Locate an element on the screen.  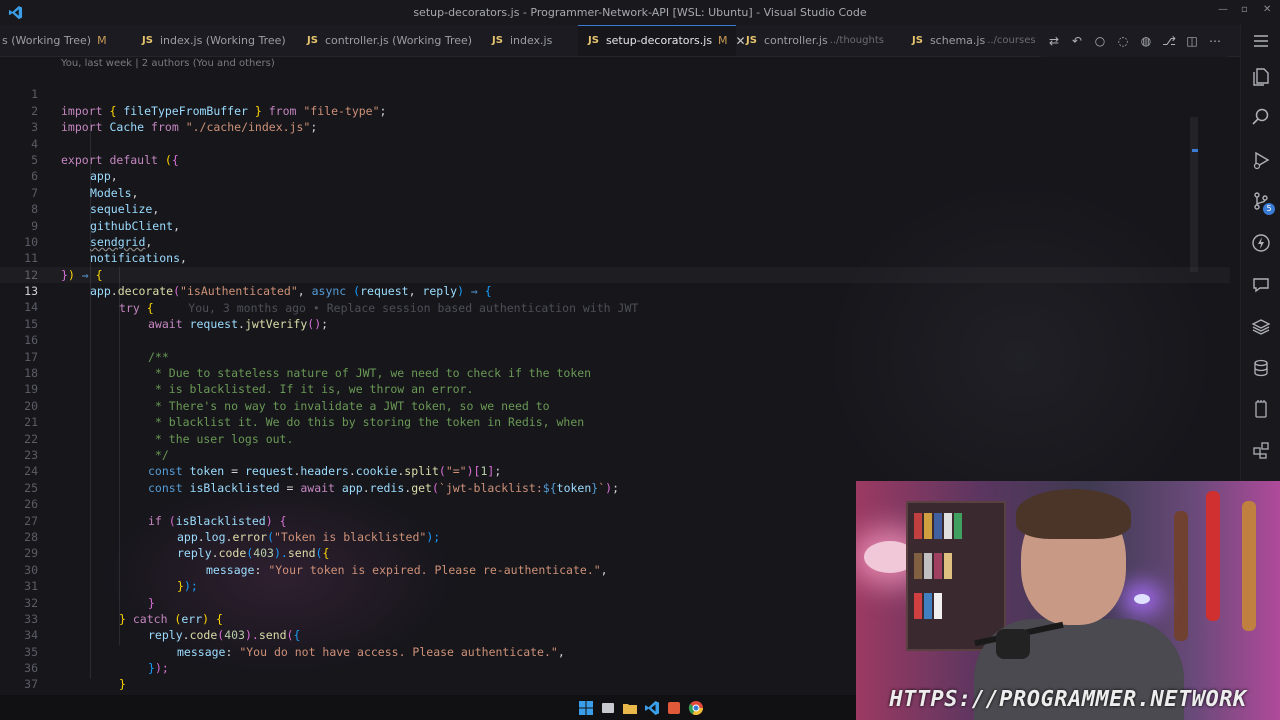
task-view-icon is located at coordinates (608, 708).